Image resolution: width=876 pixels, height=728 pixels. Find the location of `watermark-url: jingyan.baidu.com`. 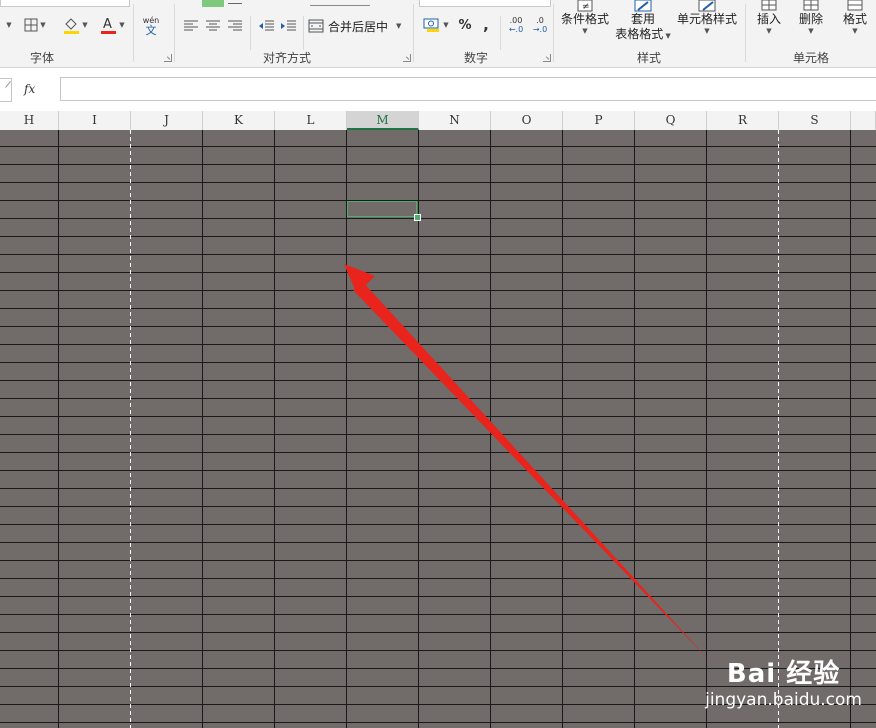

watermark-url: jingyan.baidu.com is located at coordinates (783, 700).